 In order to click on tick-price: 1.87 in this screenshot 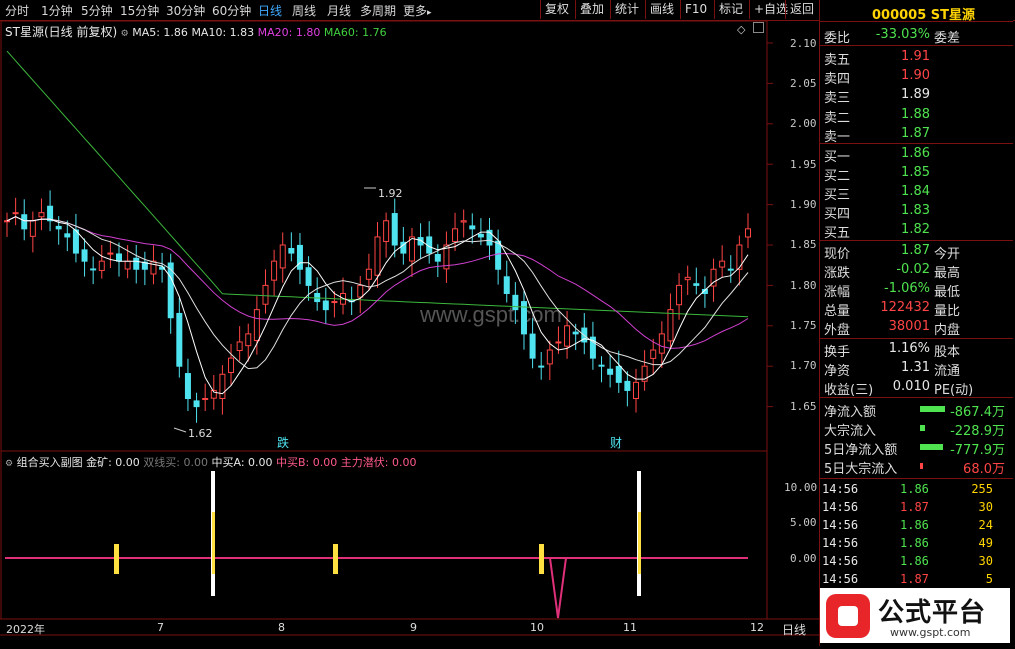, I will do `click(914, 507)`.